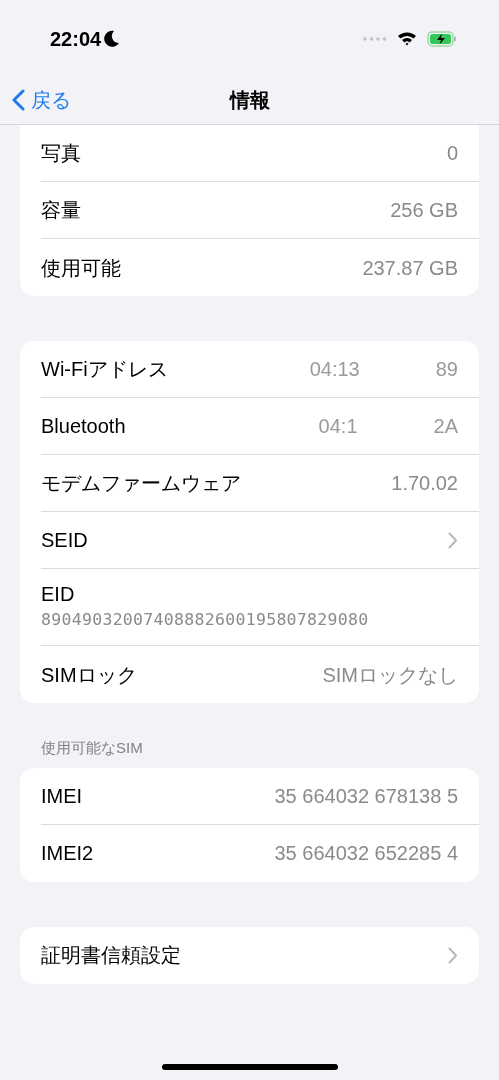 This screenshot has width=499, height=1080. What do you see at coordinates (18, 99) in the screenshot?
I see `back-chevron-icon` at bounding box center [18, 99].